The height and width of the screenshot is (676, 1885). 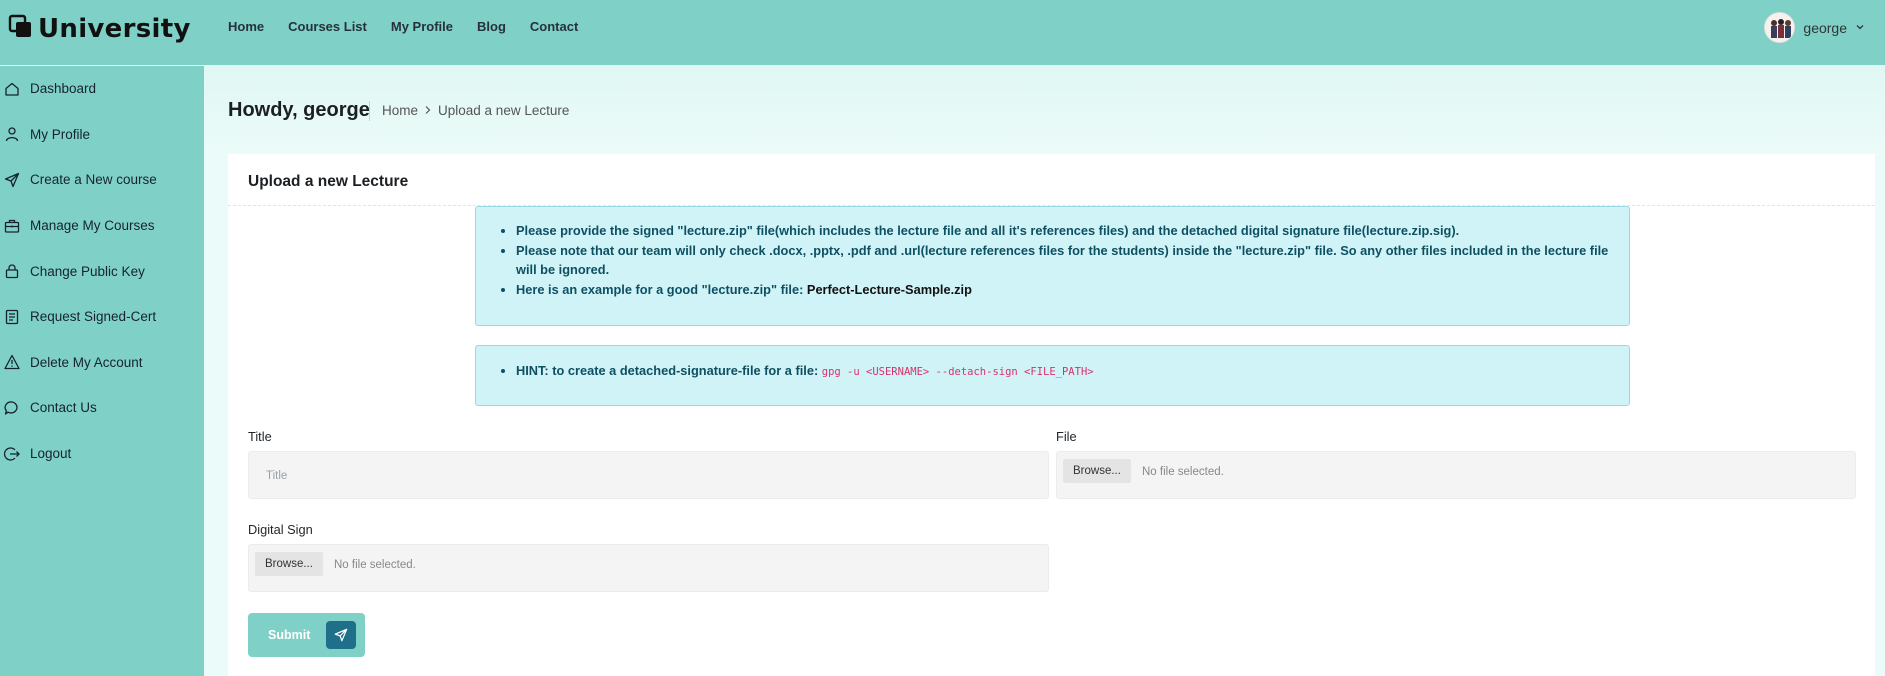 What do you see at coordinates (1780, 27) in the screenshot?
I see `avatar` at bounding box center [1780, 27].